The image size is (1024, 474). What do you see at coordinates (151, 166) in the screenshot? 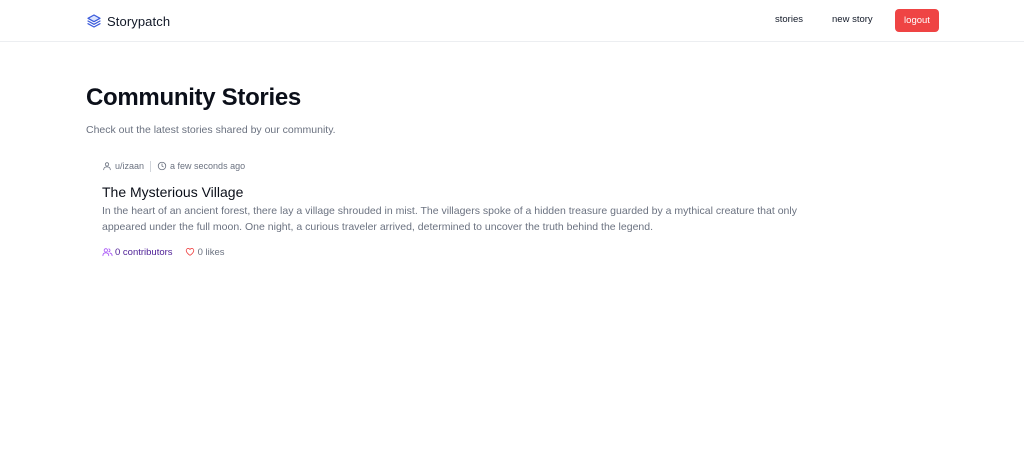
I see `meta-divider` at bounding box center [151, 166].